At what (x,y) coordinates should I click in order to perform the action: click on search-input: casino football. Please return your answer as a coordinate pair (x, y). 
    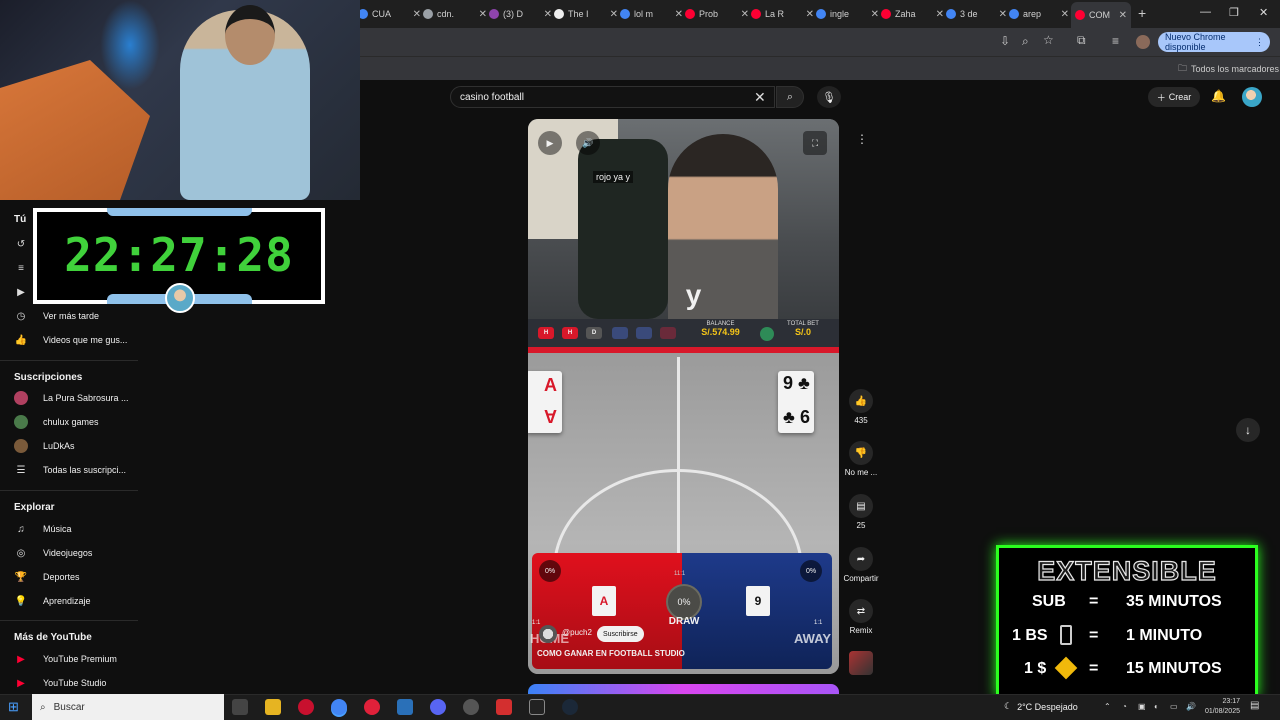
    Looking at the image, I should click on (612, 97).